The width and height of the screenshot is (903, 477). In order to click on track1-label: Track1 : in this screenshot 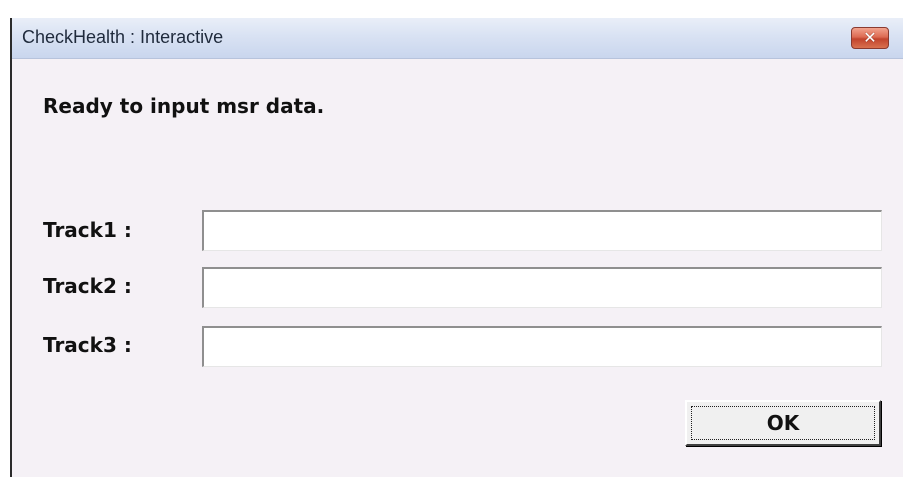, I will do `click(87, 230)`.